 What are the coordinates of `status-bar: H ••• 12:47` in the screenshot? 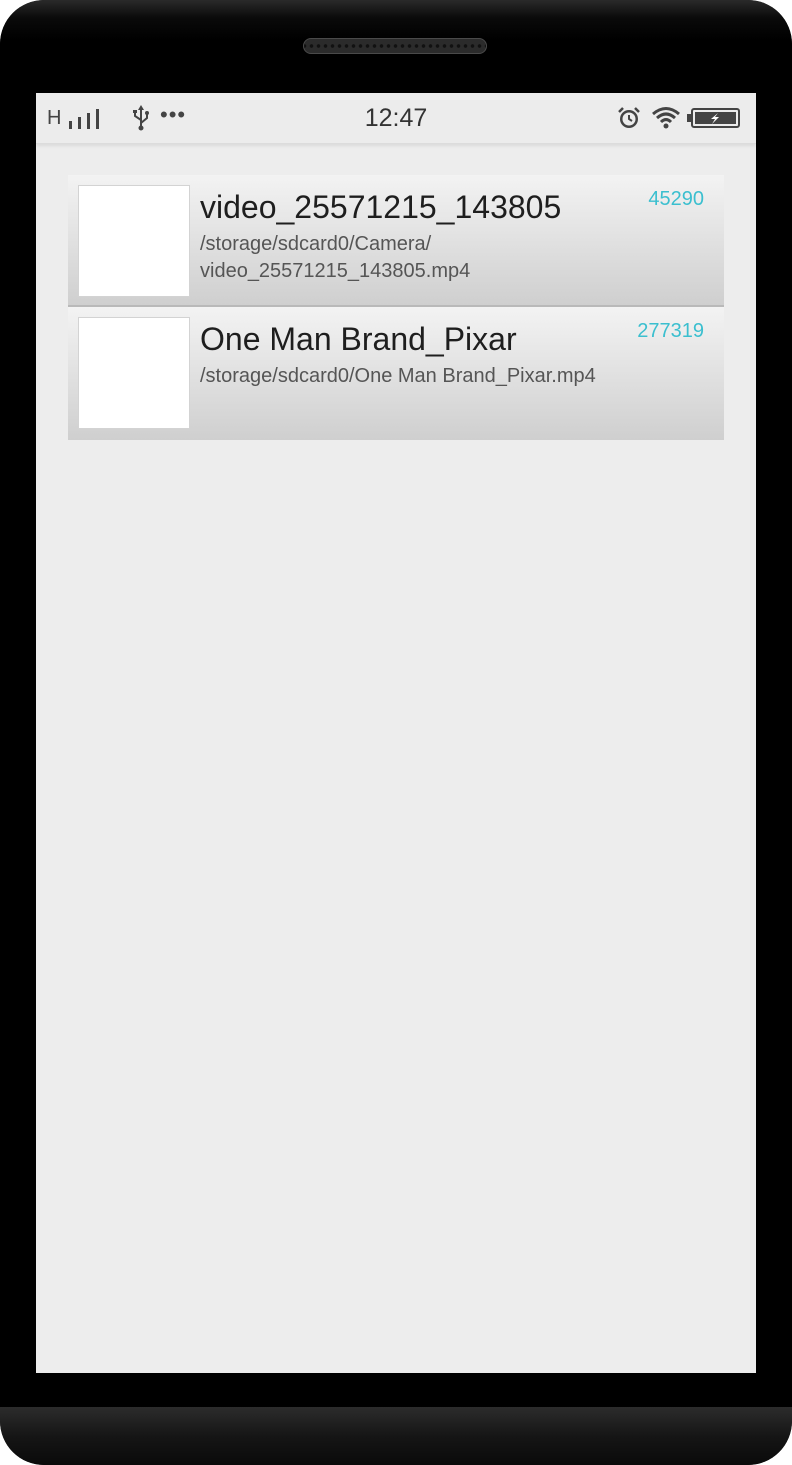 It's located at (396, 118).